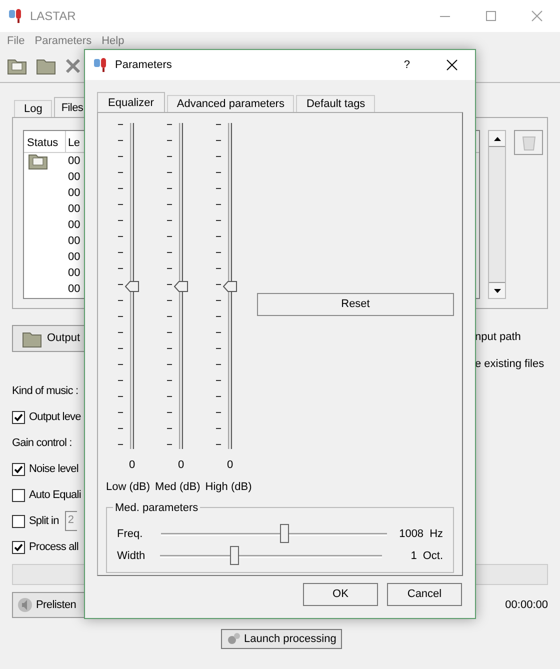 The width and height of the screenshot is (560, 669). I want to click on parameter-unit: Oct., so click(432, 556).